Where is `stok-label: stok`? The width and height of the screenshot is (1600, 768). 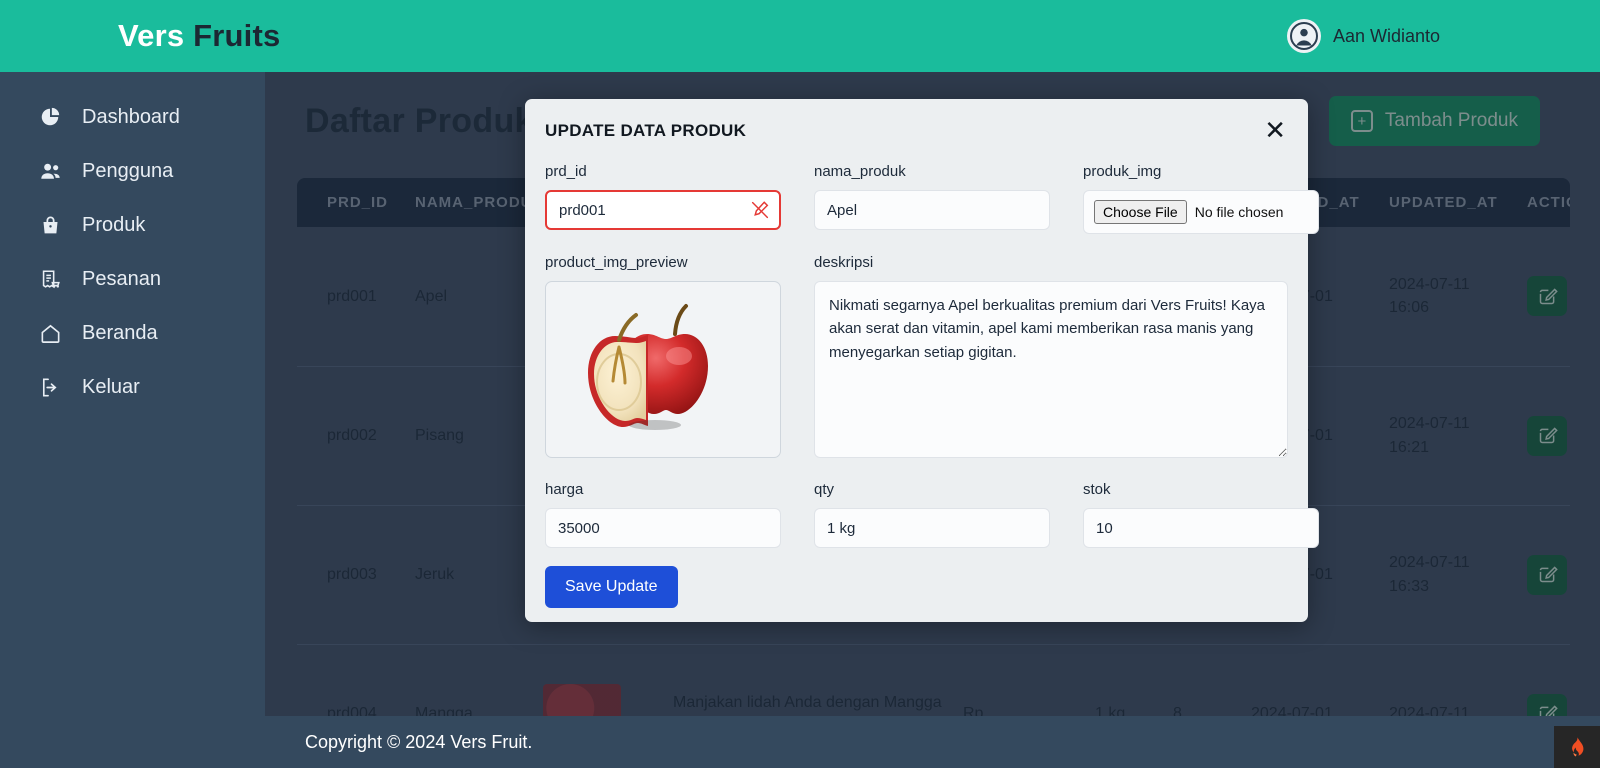
stok-label: stok is located at coordinates (1097, 489).